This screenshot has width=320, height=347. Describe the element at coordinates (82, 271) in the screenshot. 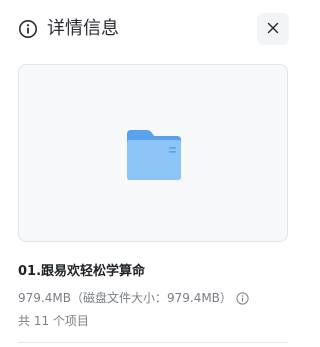

I see `file-name: 01.跟易欢轻松学算命` at that location.